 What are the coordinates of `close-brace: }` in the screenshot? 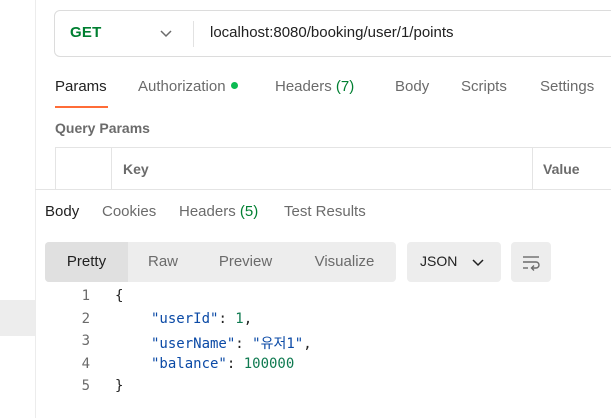 It's located at (119, 386).